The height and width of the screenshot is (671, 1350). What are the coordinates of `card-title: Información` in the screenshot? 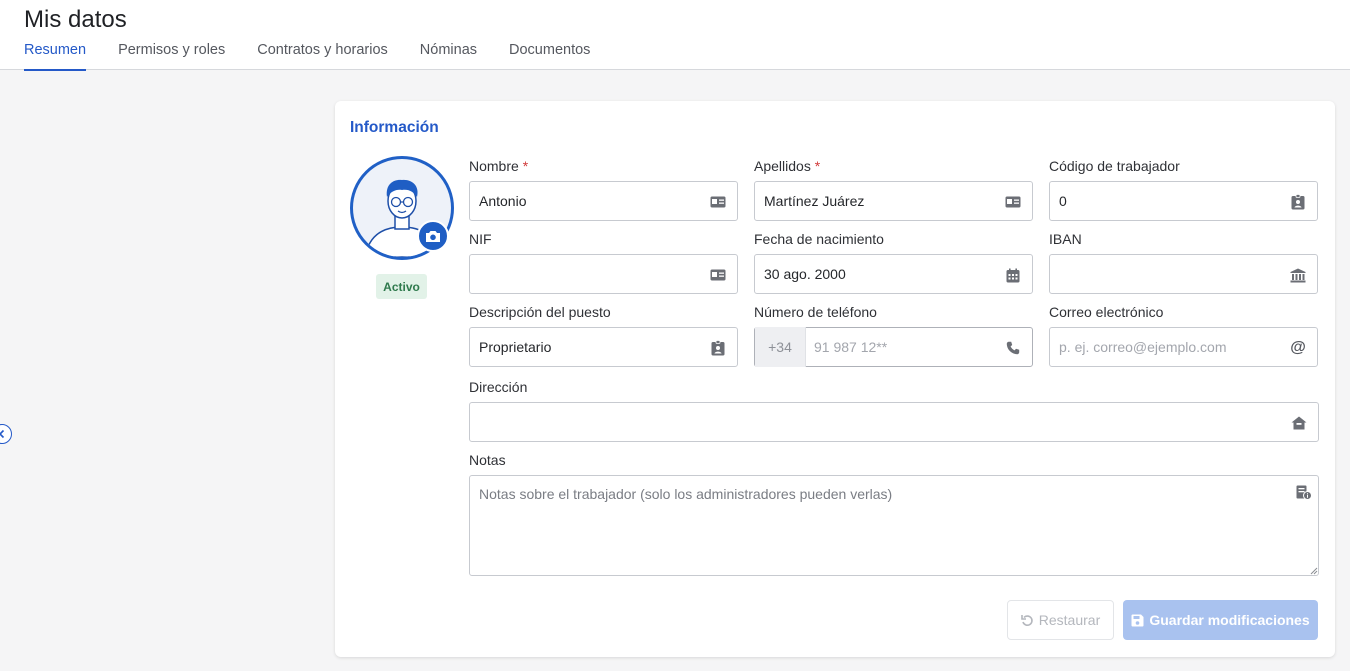 It's located at (394, 127).